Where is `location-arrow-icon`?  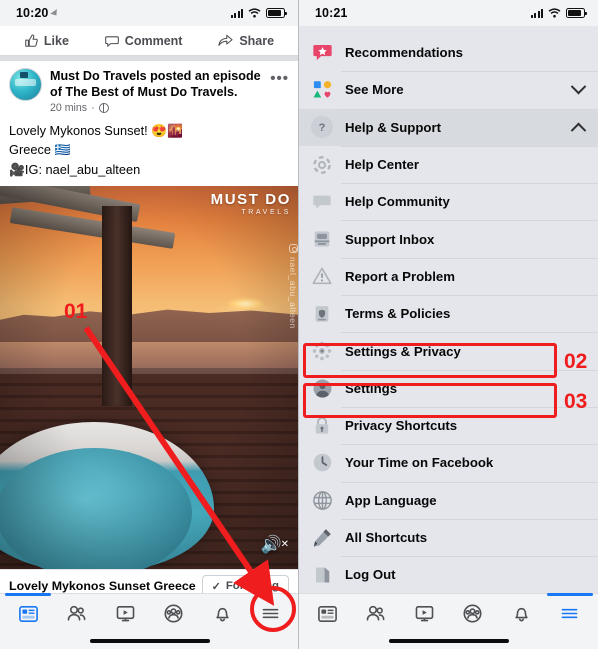
location-arrow-icon is located at coordinates (55, 13).